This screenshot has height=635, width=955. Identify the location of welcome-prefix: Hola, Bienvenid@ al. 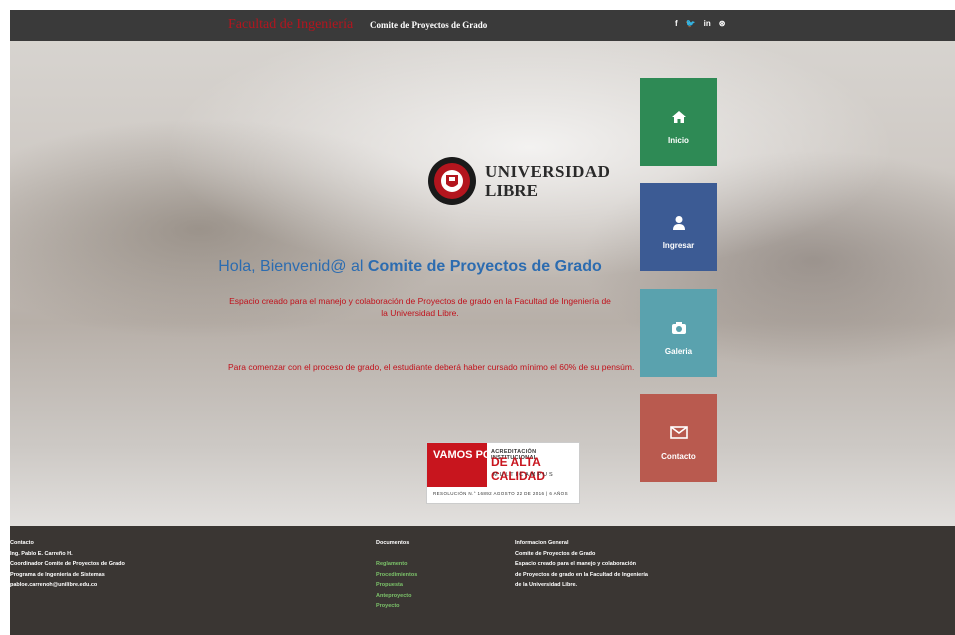
(291, 266).